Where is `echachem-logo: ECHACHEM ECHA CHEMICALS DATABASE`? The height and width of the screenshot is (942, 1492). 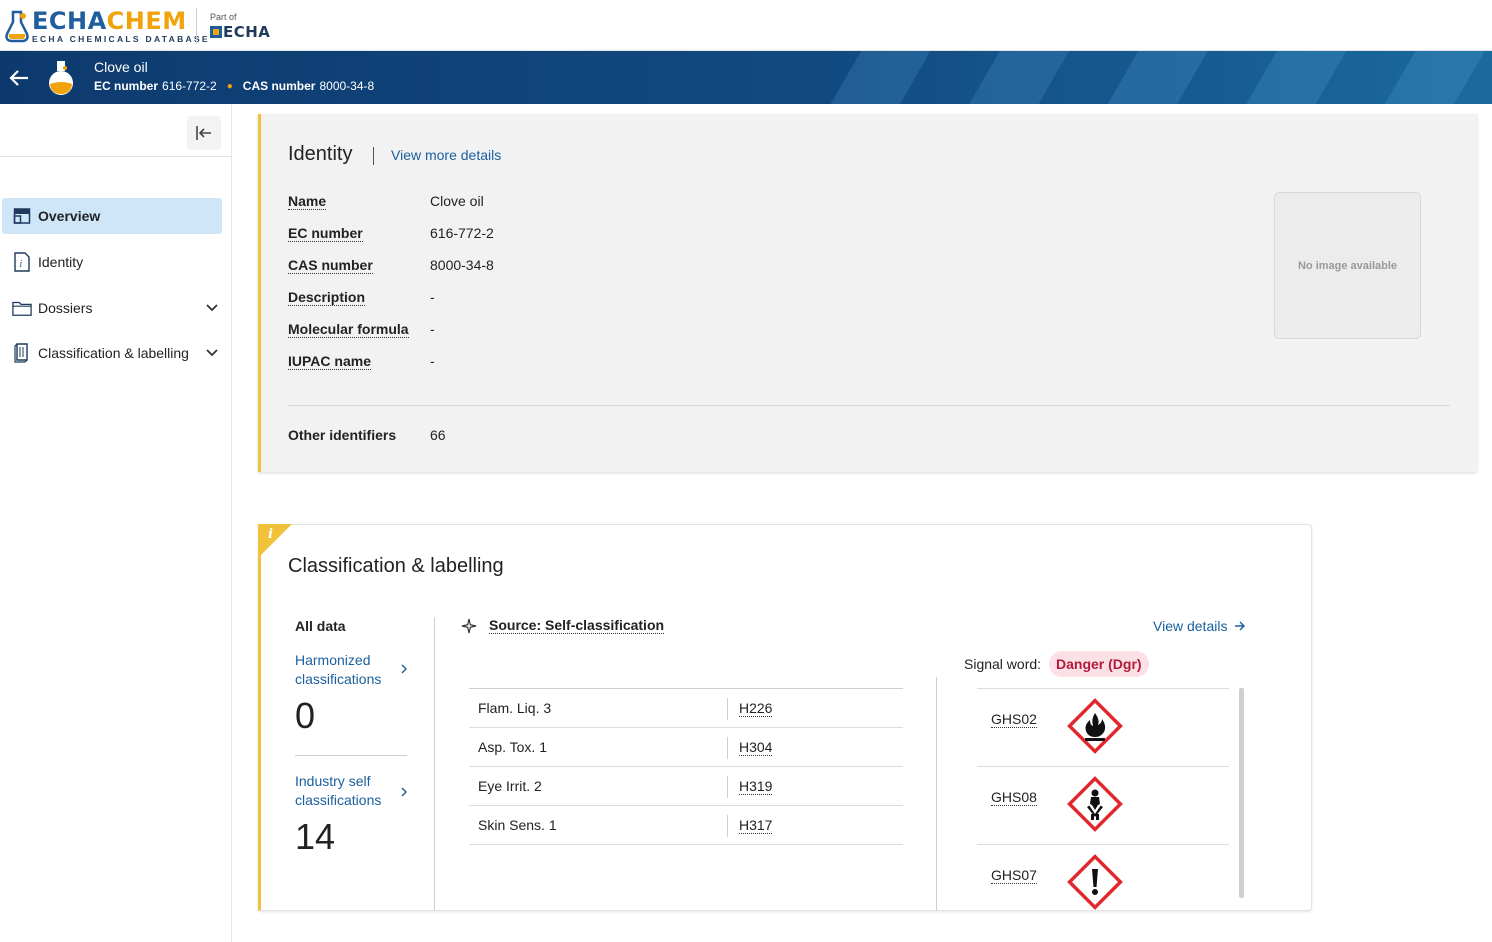
echachem-logo: ECHACHEM ECHA CHEMICALS DATABASE is located at coordinates (107, 27).